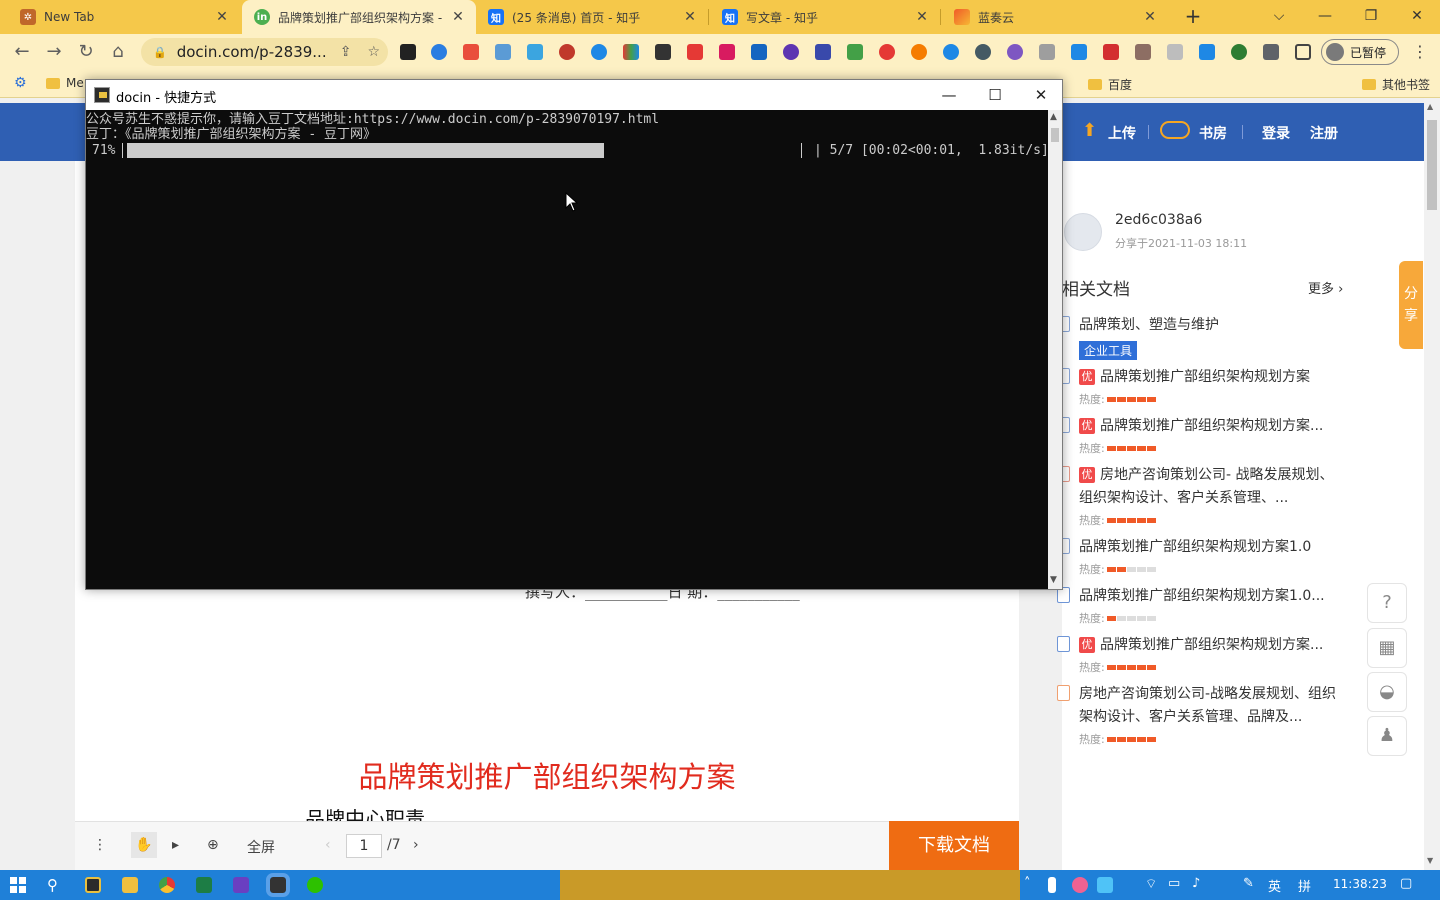 The width and height of the screenshot is (1440, 900). What do you see at coordinates (1210, 547) in the screenshot?
I see `related-doc-title: 品牌策划推广部组织架构规划方案1.0` at bounding box center [1210, 547].